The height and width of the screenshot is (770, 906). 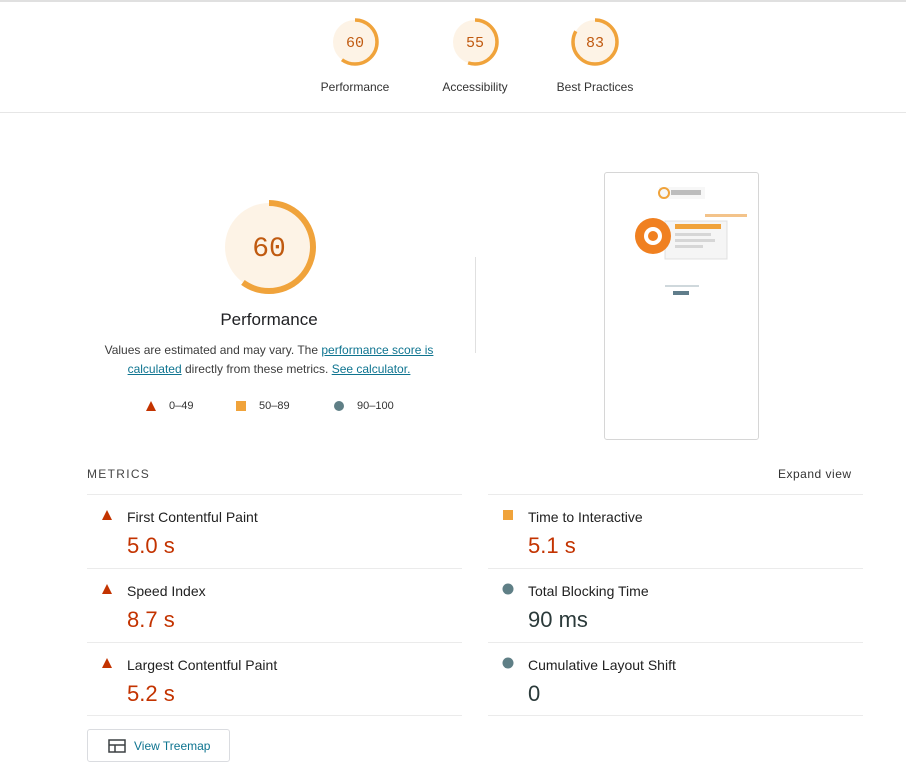 What do you see at coordinates (274, 605) in the screenshot?
I see `metric-speed-index: Speed Index 8.7 s` at bounding box center [274, 605].